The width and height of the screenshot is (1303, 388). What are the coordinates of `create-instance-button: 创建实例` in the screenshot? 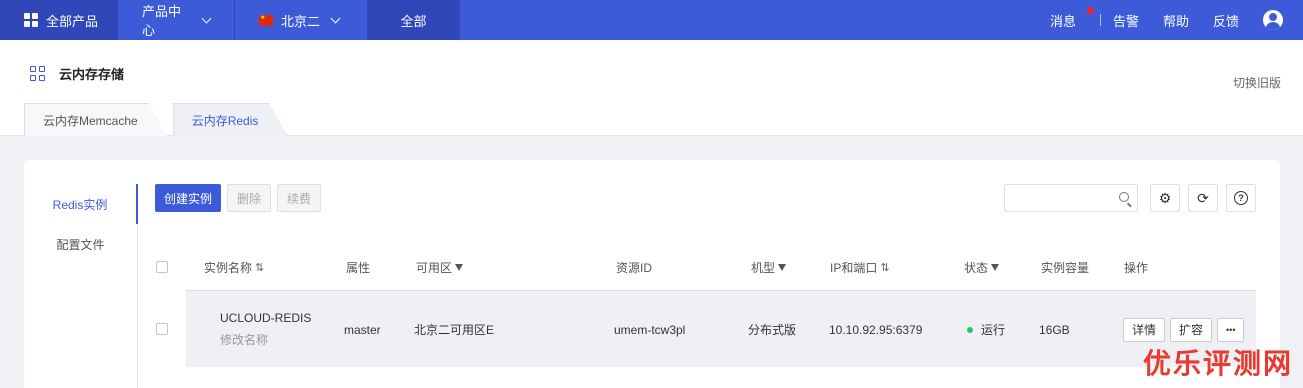 It's located at (188, 198).